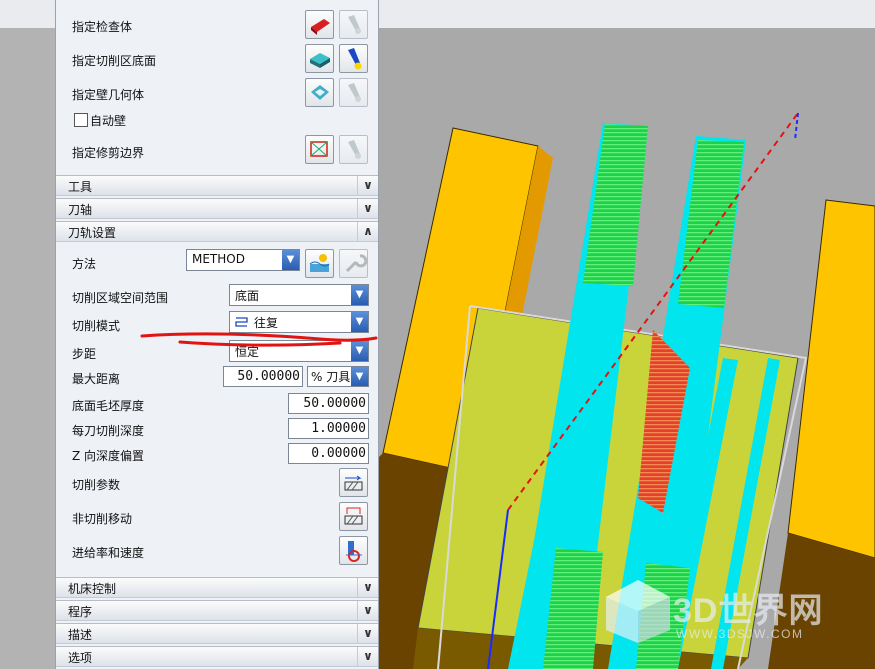 This screenshot has height=669, width=875. What do you see at coordinates (217, 185) in the screenshot?
I see `section-tool: 工具 ∨` at bounding box center [217, 185].